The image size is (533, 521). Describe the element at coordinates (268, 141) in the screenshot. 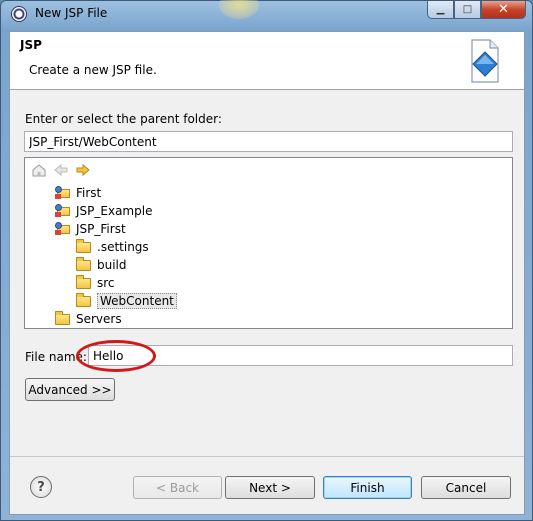

I see `parent-folder-input` at that location.